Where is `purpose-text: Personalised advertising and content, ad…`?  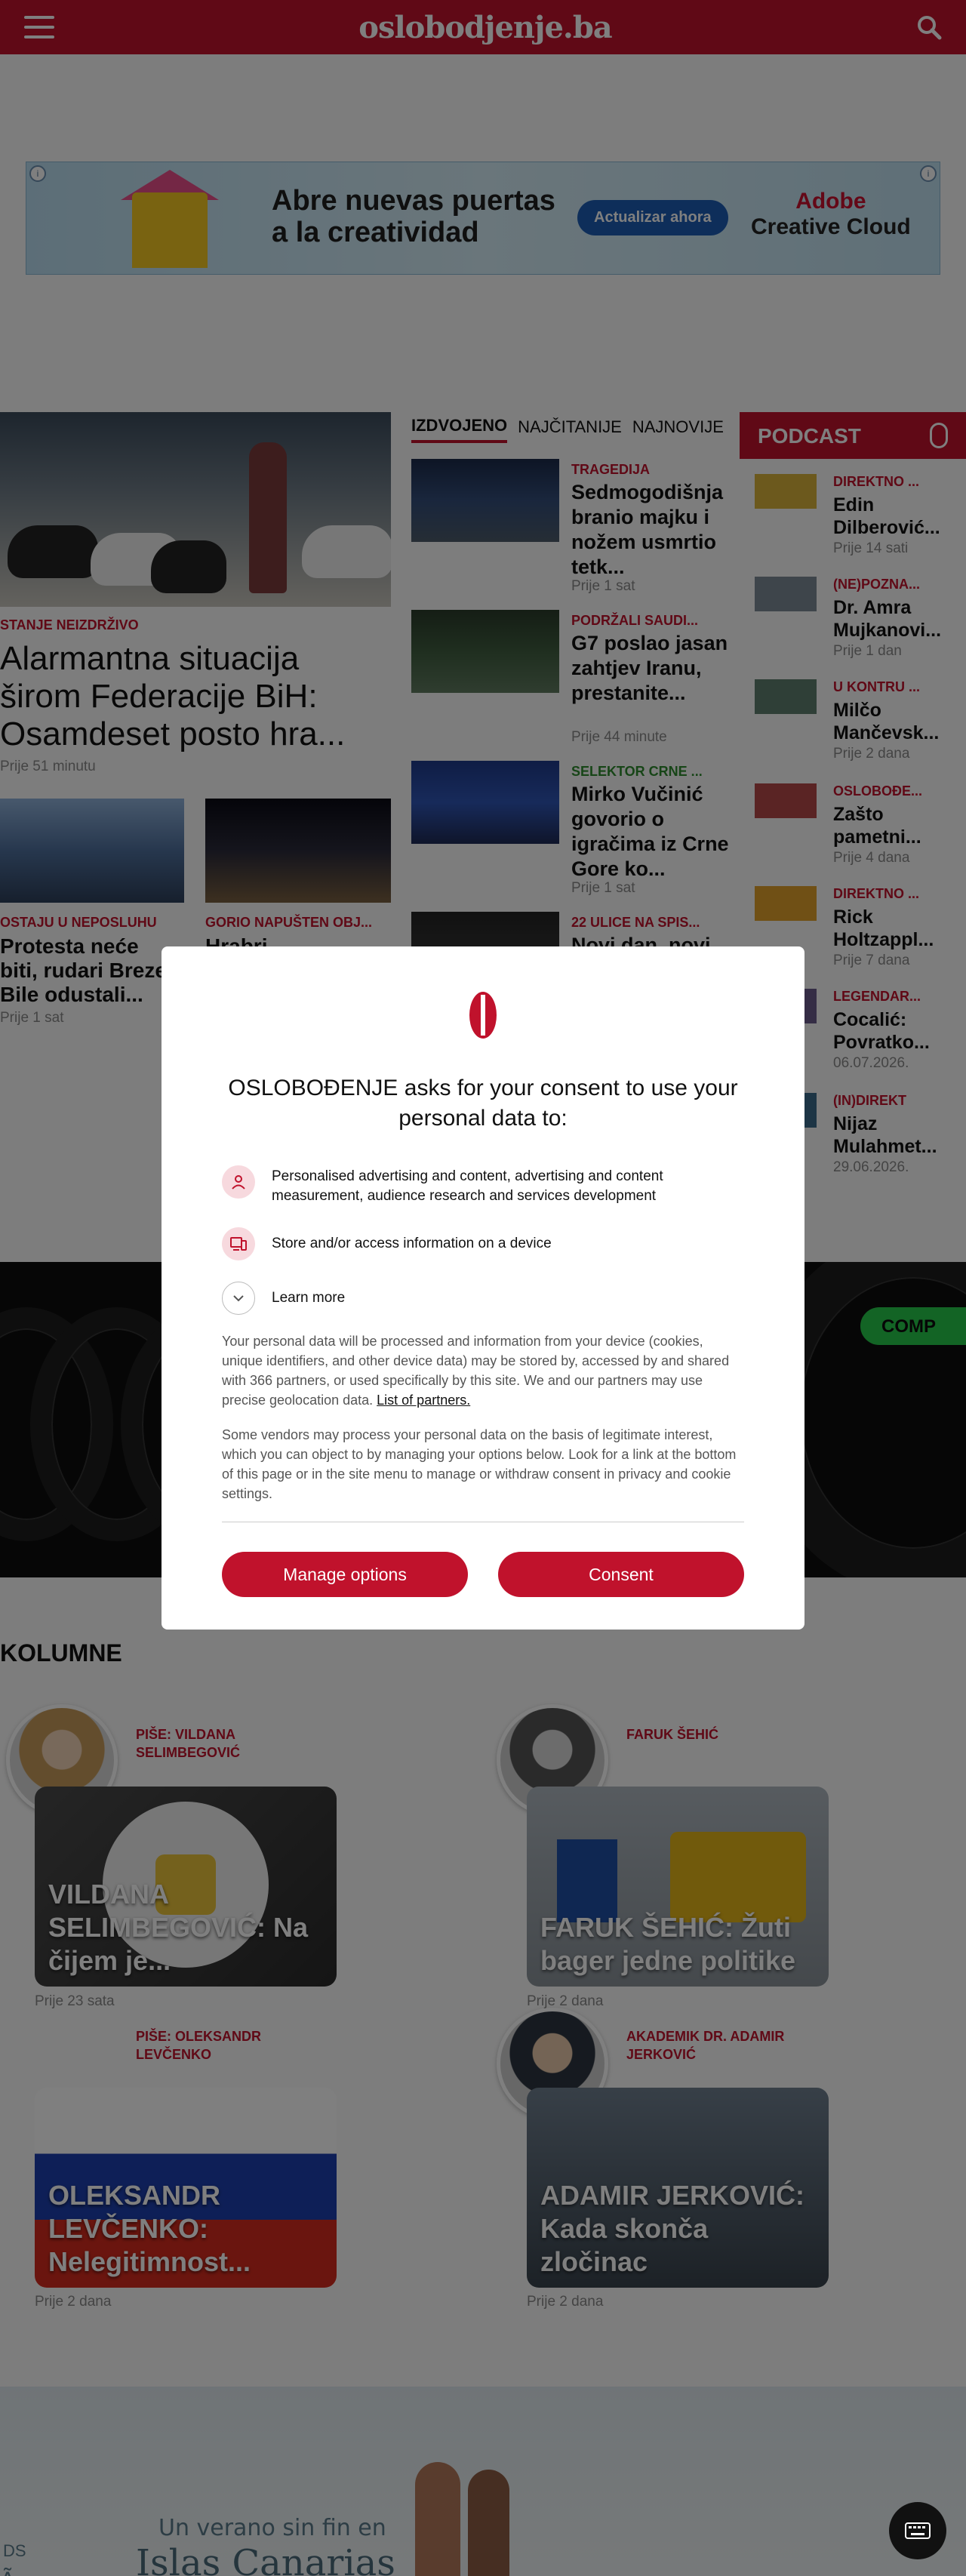 purpose-text: Personalised advertising and content, ad… is located at coordinates (467, 1186).